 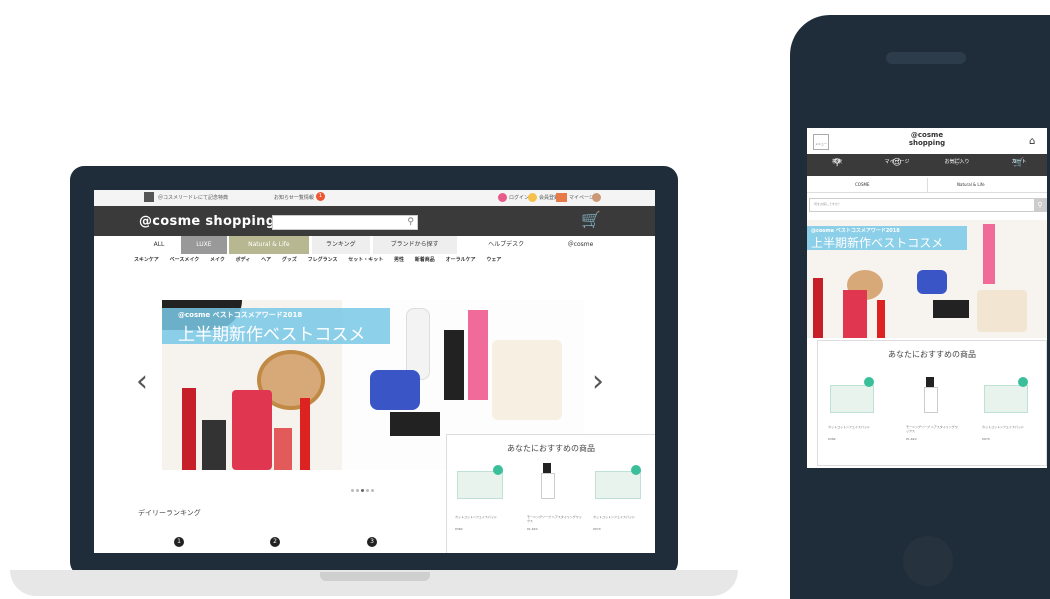 I want to click on register-icon, so click(x=532, y=197).